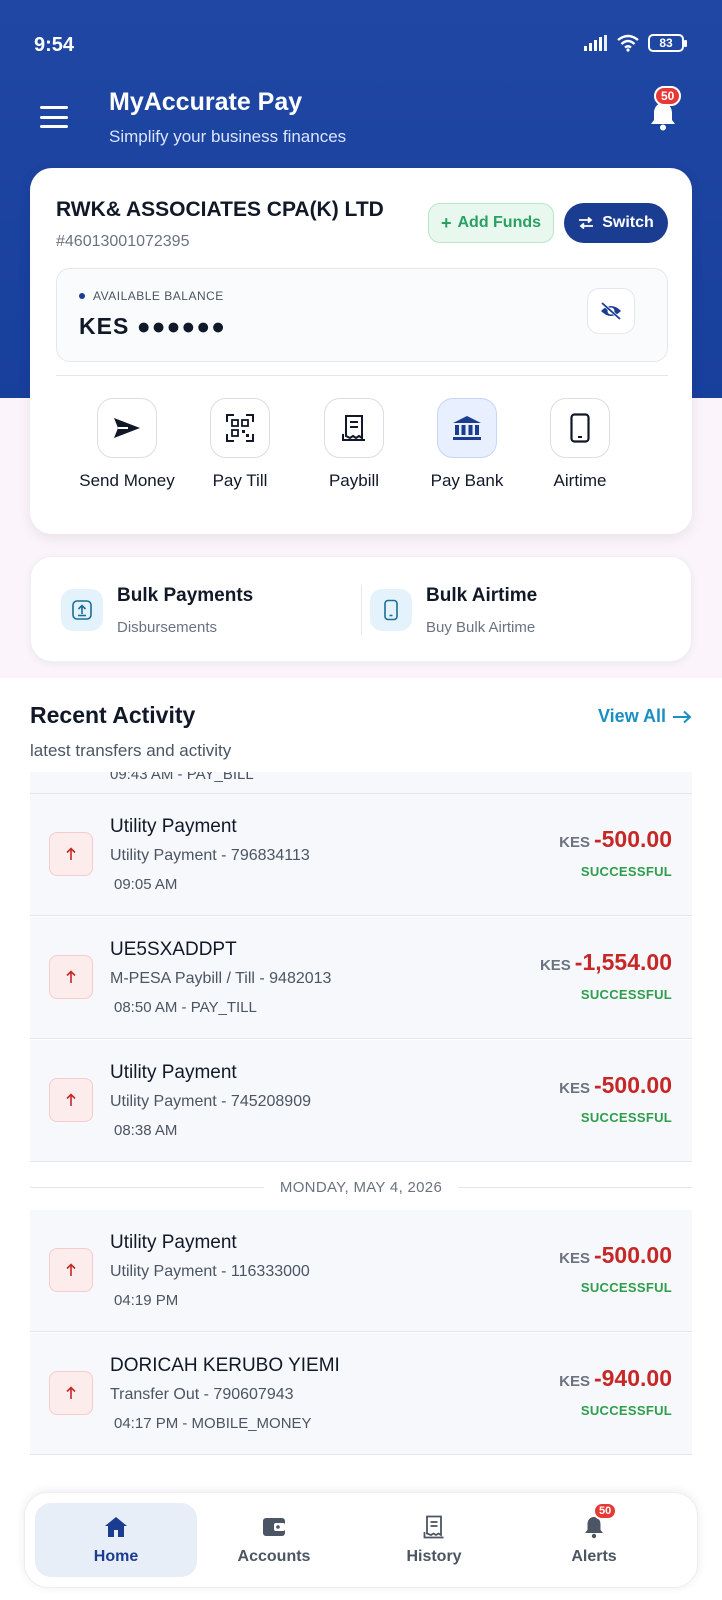  Describe the element at coordinates (434, 1556) in the screenshot. I see `nav-history-label: History` at that location.